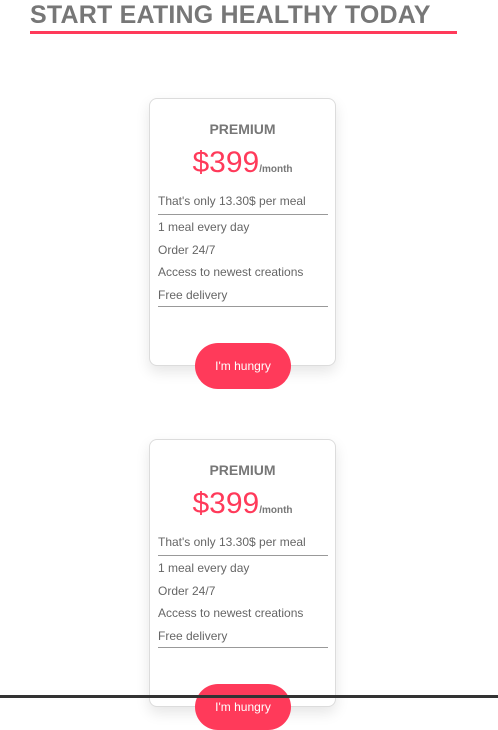 Image resolution: width=498 pixels, height=730 pixels. I want to click on page-title: START EATING HEALTHY TODAY, so click(230, 15).